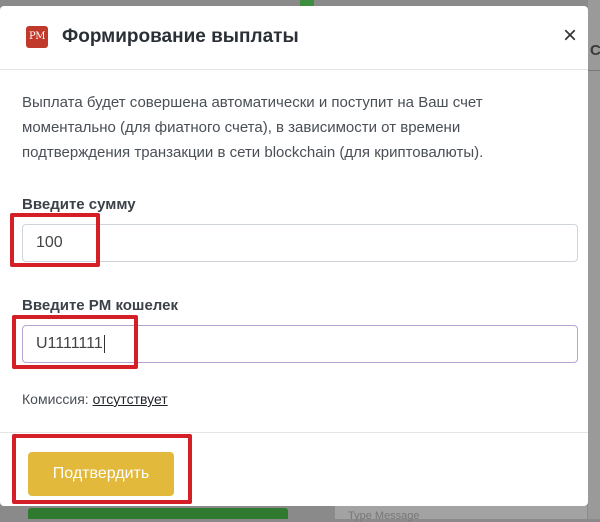 This screenshot has height=522, width=600. I want to click on wallet-input-value: U1111111, so click(69, 343).